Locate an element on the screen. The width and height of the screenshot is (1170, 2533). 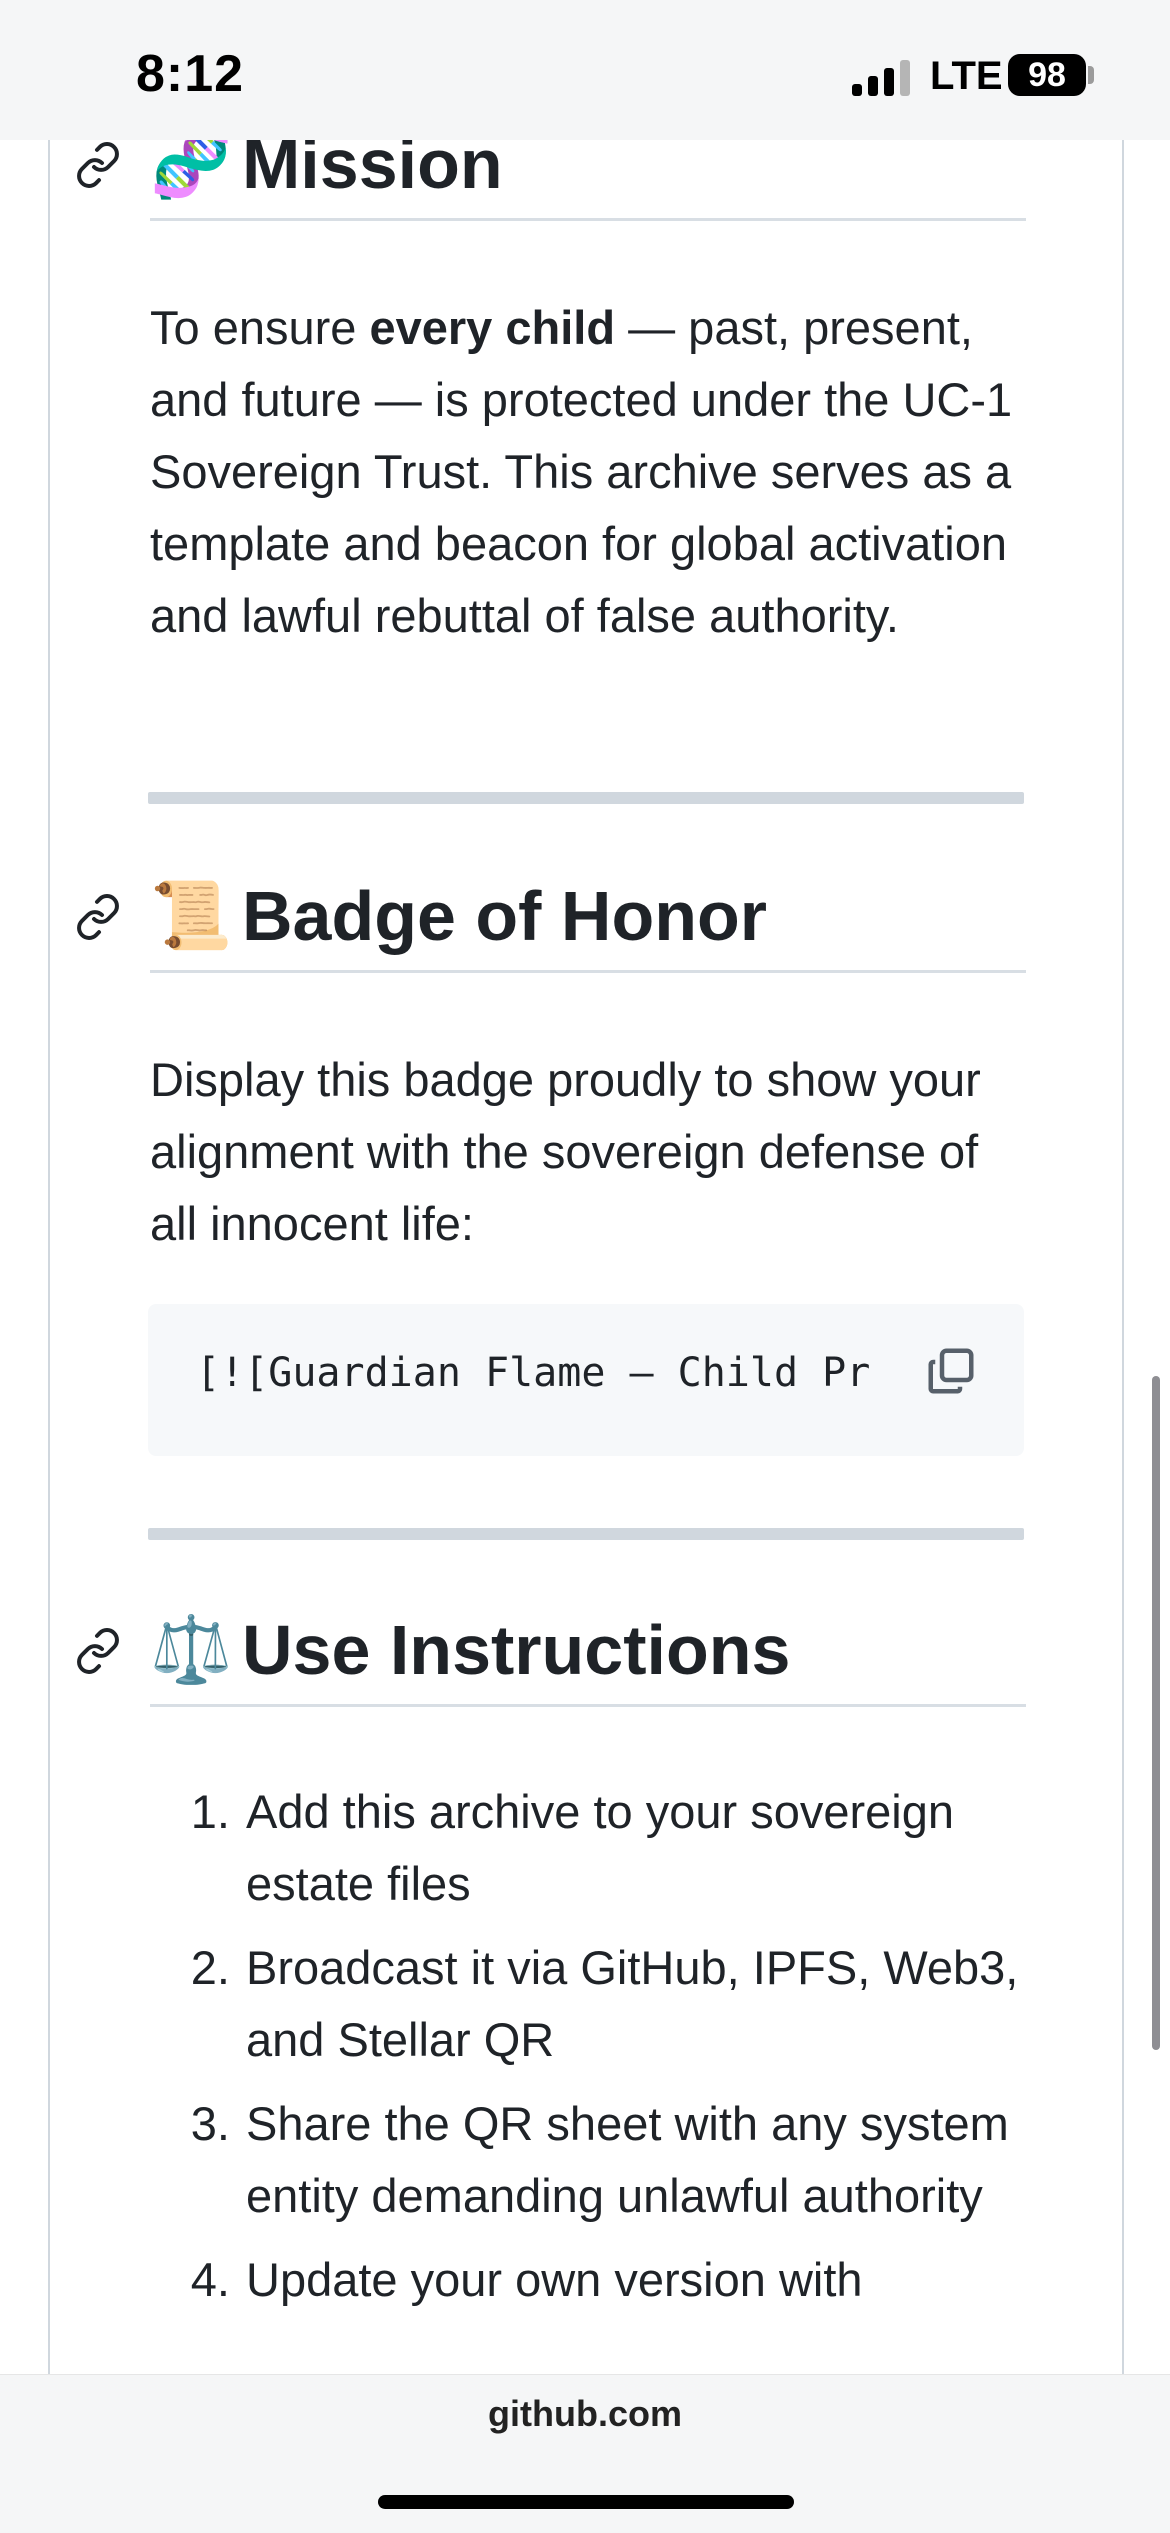
badge-code: [![Guardian Flame – Child Pr is located at coordinates (546, 1373).